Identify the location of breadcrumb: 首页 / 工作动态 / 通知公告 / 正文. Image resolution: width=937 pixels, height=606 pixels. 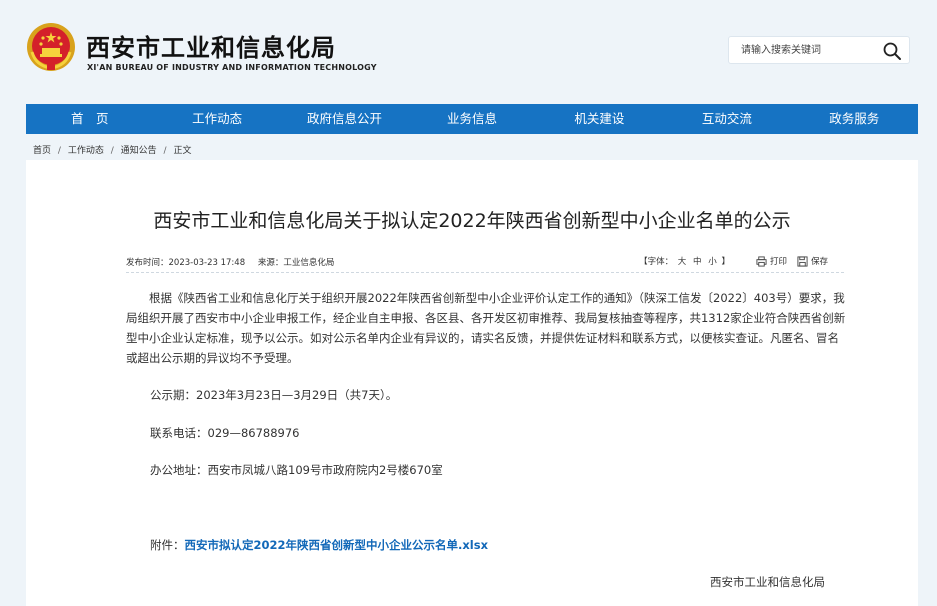
(112, 149).